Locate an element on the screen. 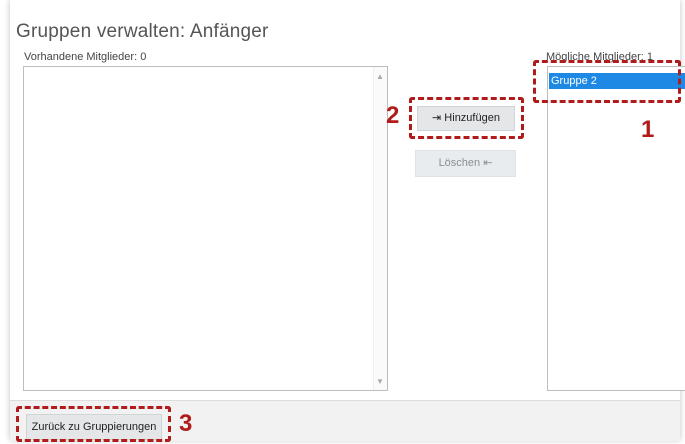  page-title: Gruppen verwalten: Anfänger is located at coordinates (142, 31).